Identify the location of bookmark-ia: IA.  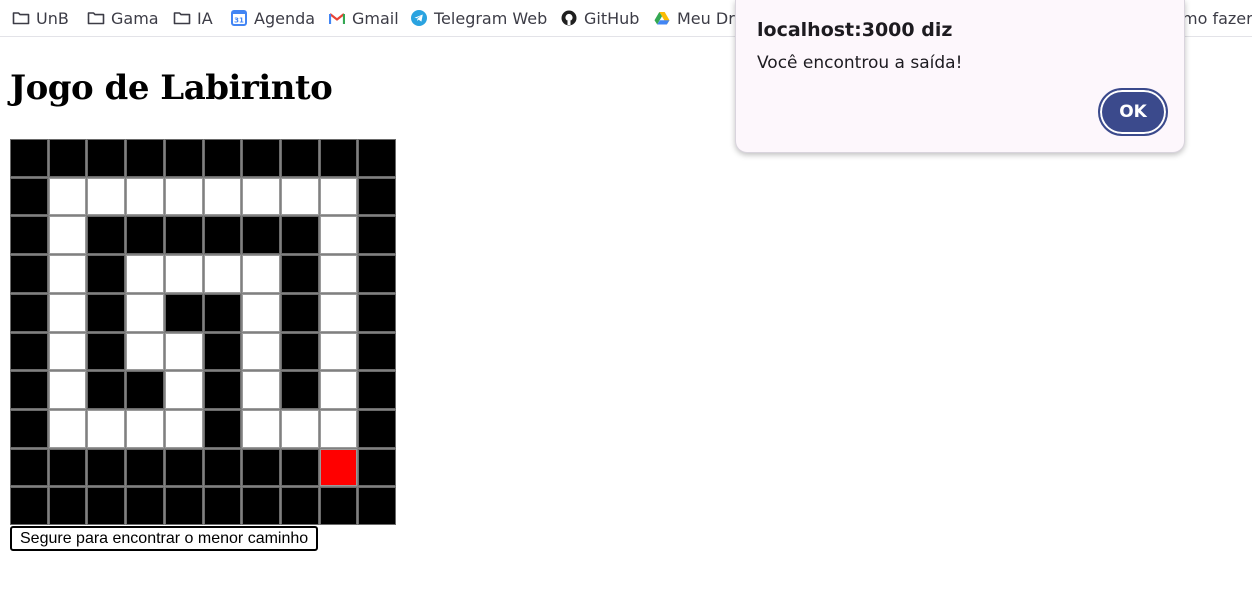
(193, 18).